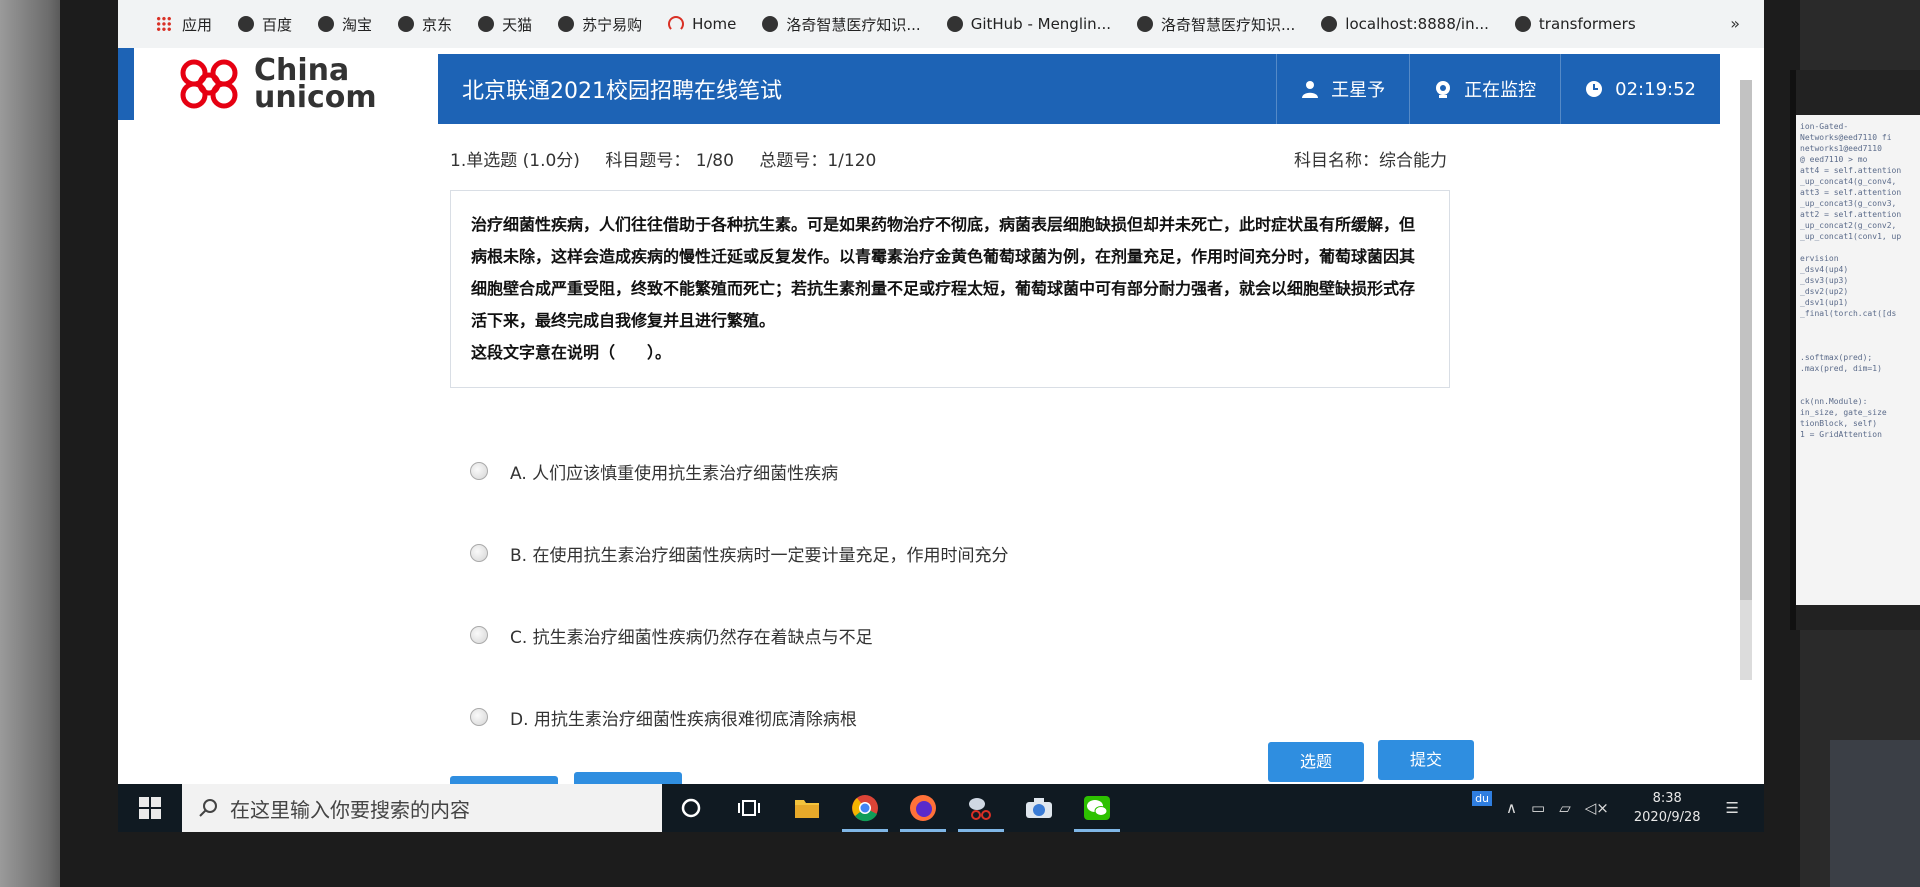 The width and height of the screenshot is (1920, 887). I want to click on option-label: B. 在使用抗生素治疗细菌性疾病时一定要计量充足，作用时间充分, so click(759, 555).